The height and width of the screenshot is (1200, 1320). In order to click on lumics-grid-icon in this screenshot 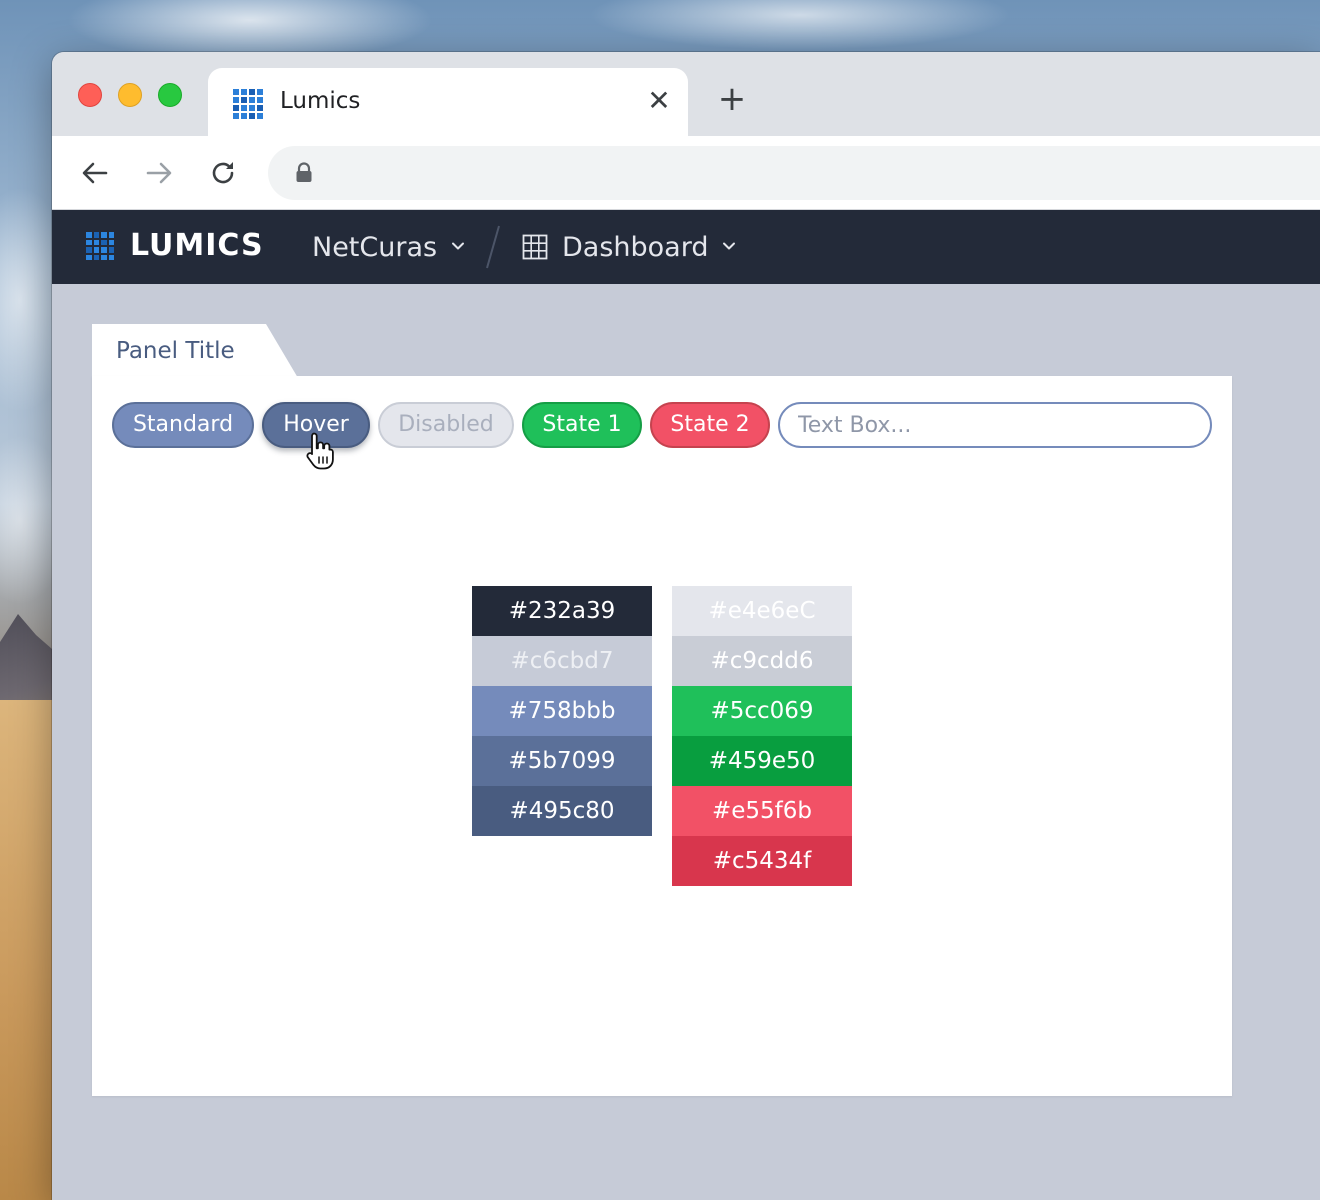, I will do `click(248, 104)`.